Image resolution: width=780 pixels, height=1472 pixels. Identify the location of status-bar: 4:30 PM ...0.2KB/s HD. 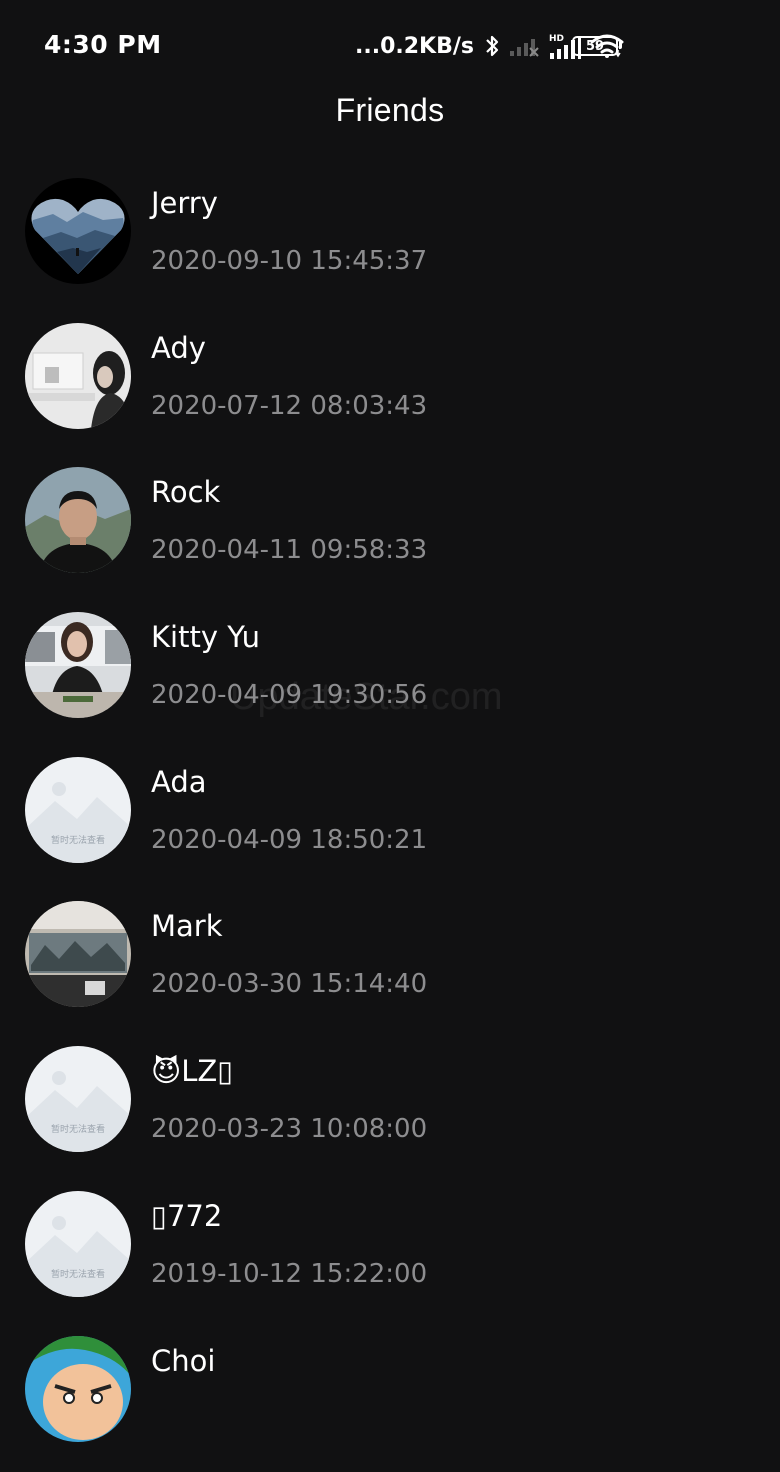
(390, 46).